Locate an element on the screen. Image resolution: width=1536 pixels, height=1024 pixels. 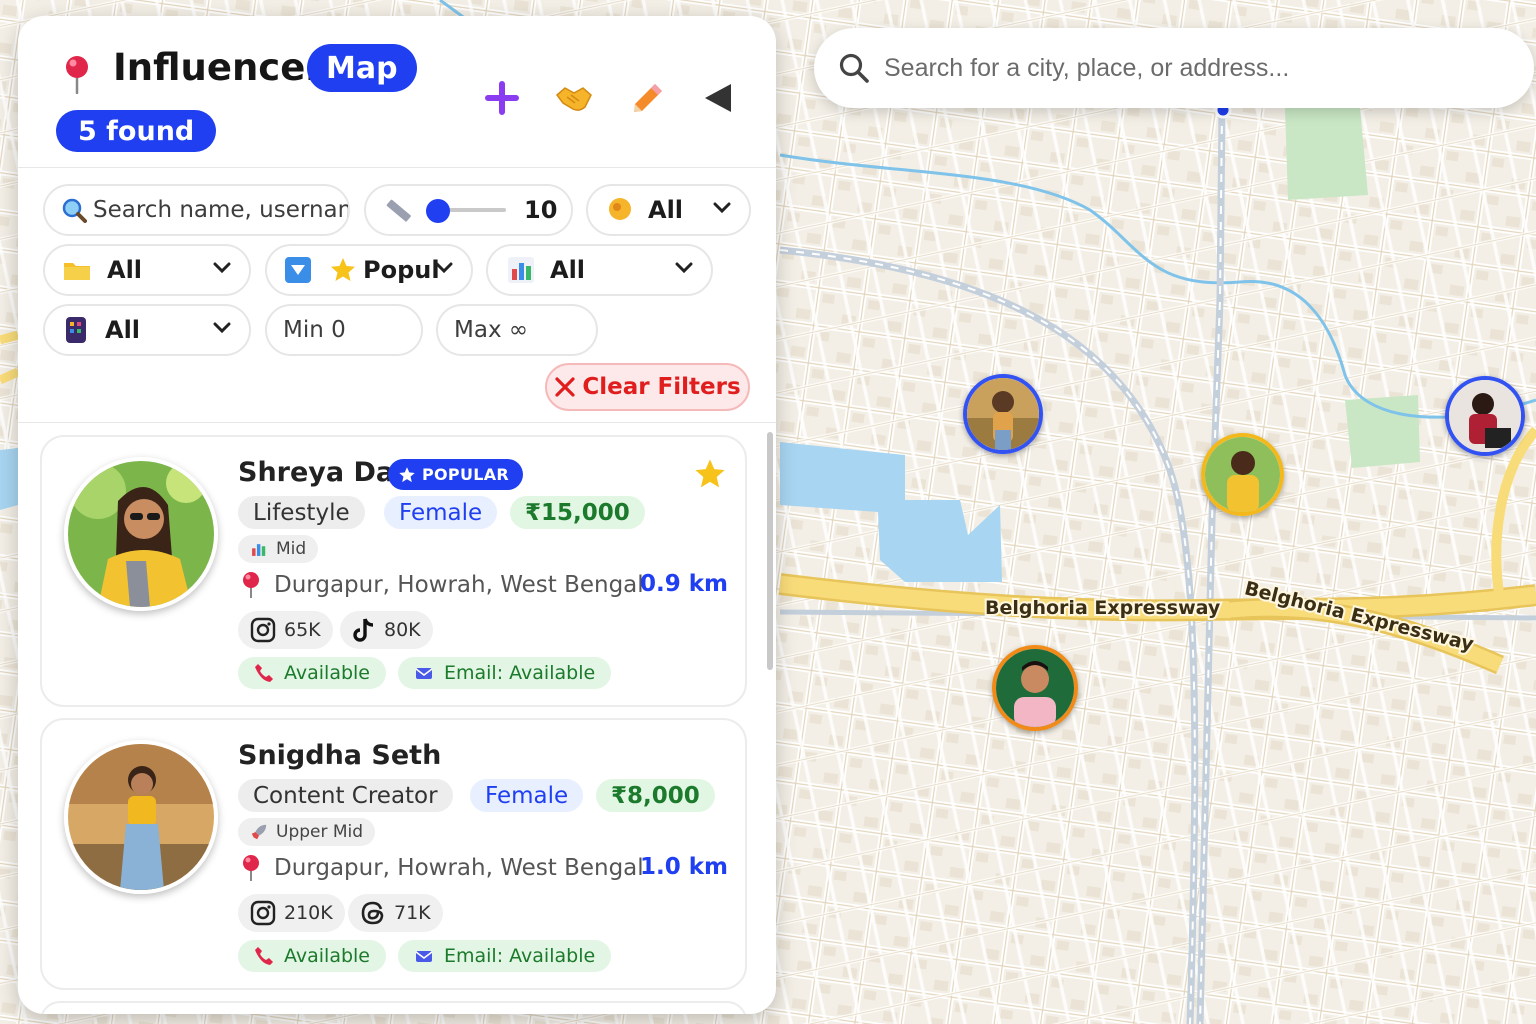
search-icon is located at coordinates (854, 68).